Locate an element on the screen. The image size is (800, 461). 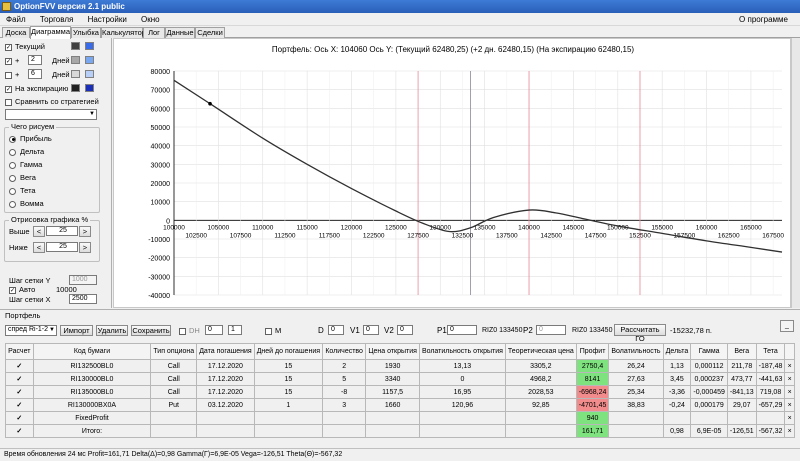
strategy-select: ▼ is located at coordinates (51, 114).